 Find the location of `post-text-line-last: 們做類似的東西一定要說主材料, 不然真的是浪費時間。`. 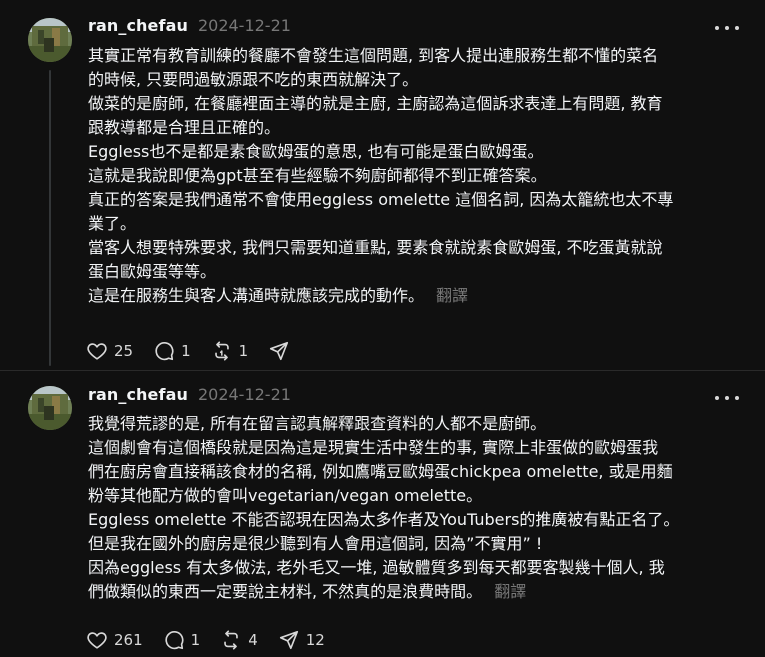

post-text-line-last: 們做類似的東西一定要說主材料, 不然真的是浪費時間。 is located at coordinates (285, 591).